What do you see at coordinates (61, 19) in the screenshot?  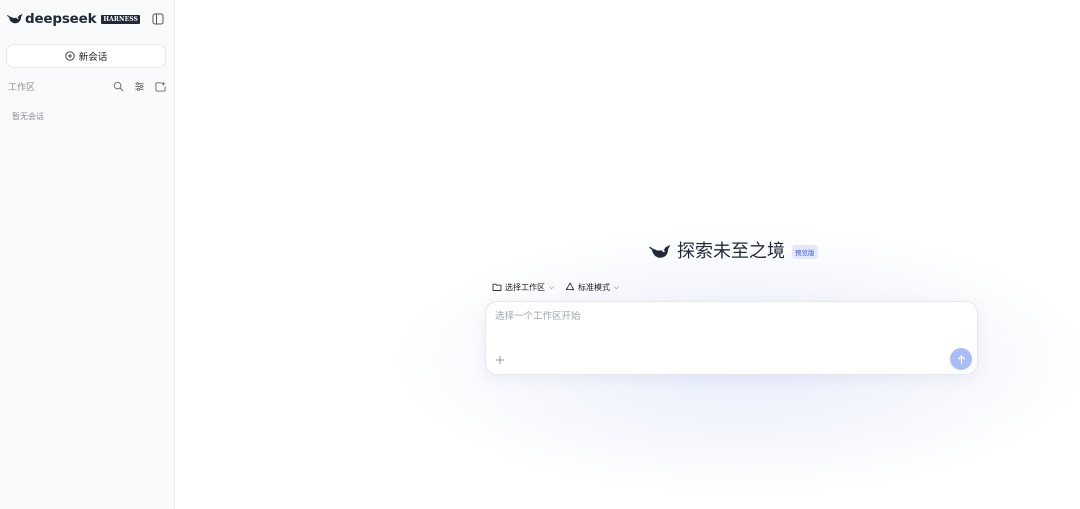 I see `brand-name: deepseek` at bounding box center [61, 19].